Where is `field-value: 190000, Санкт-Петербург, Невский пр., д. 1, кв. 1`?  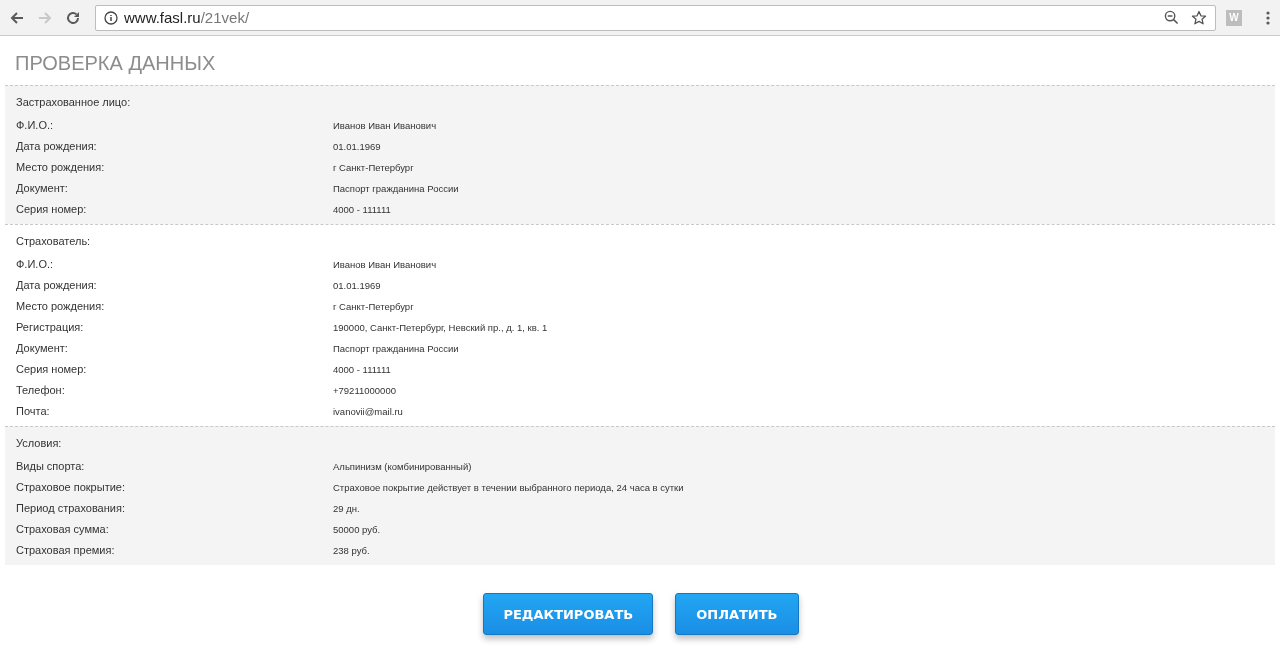
field-value: 190000, Санкт-Петербург, Невский пр., д. 1, кв. 1 is located at coordinates (440, 328).